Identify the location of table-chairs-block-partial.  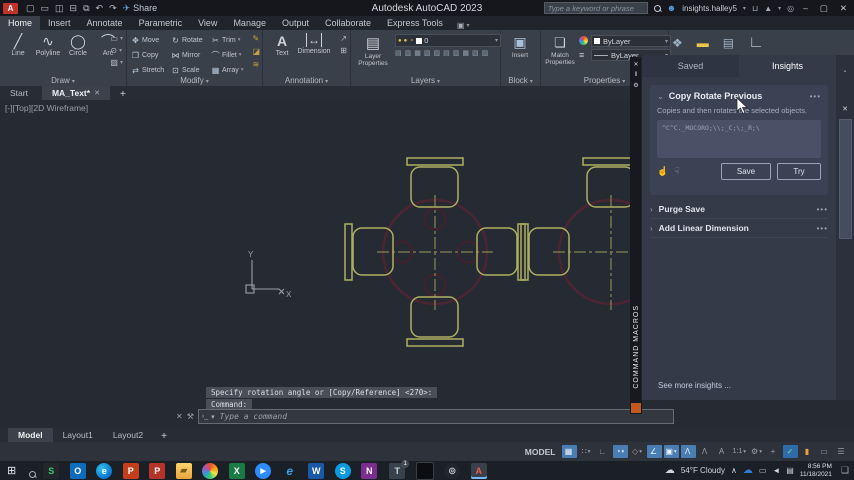
(576, 233).